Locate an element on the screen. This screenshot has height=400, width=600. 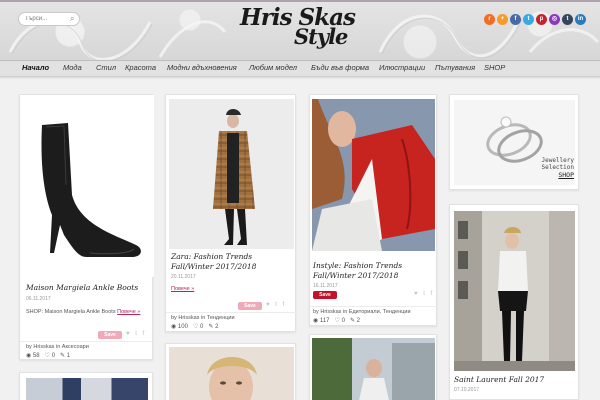
post-author-category: by Hrisskas in Едиториали, Тенденции is located at coordinates (362, 312).